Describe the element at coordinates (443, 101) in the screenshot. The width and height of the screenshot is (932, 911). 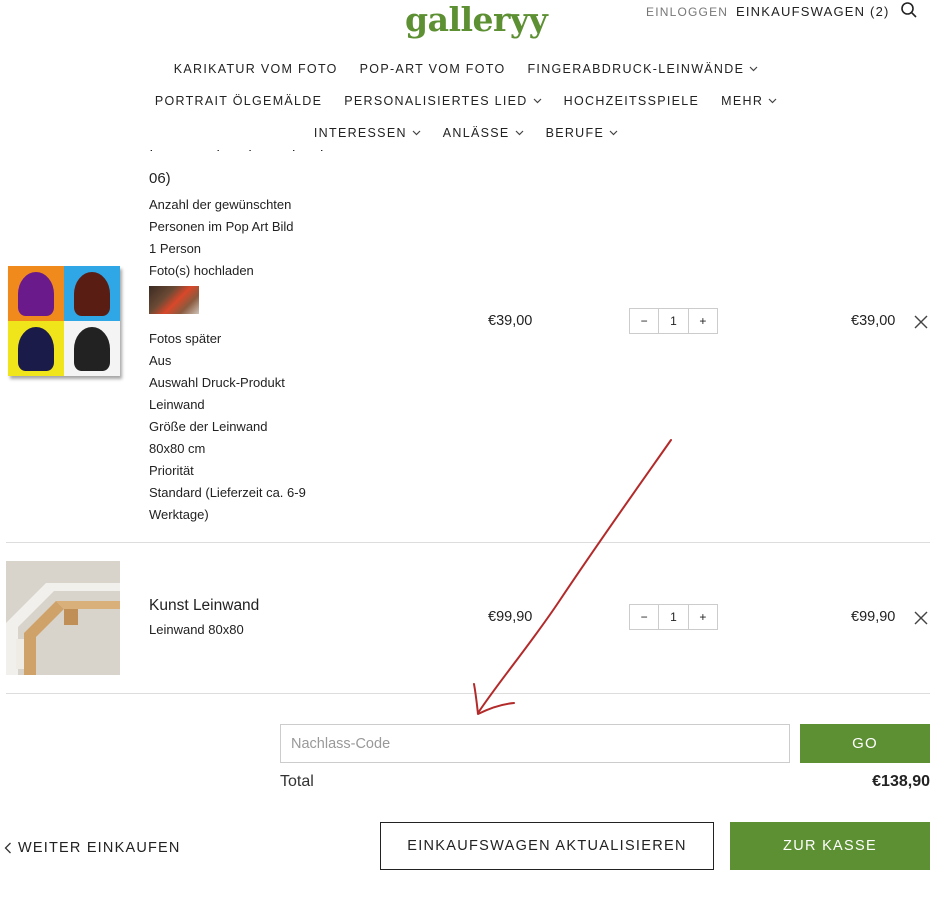
I see `nav-personalisiertes-lied: PERSONALISIERTES LIED` at that location.